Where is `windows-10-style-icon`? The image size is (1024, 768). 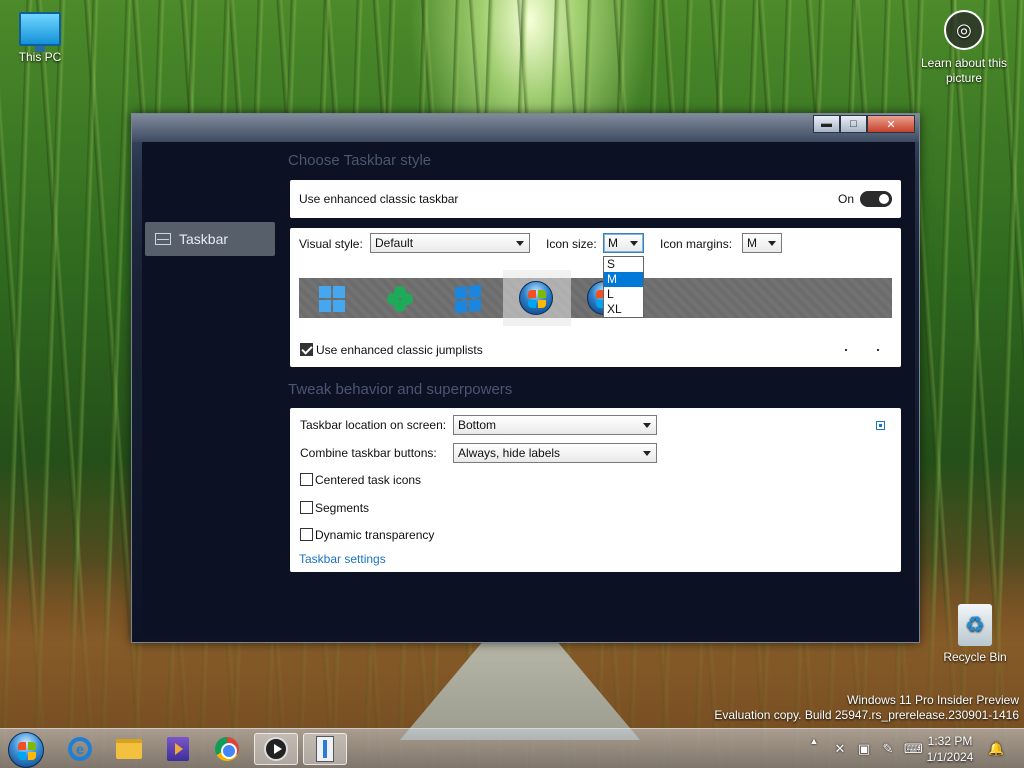
windows-10-style-icon is located at coordinates (468, 299).